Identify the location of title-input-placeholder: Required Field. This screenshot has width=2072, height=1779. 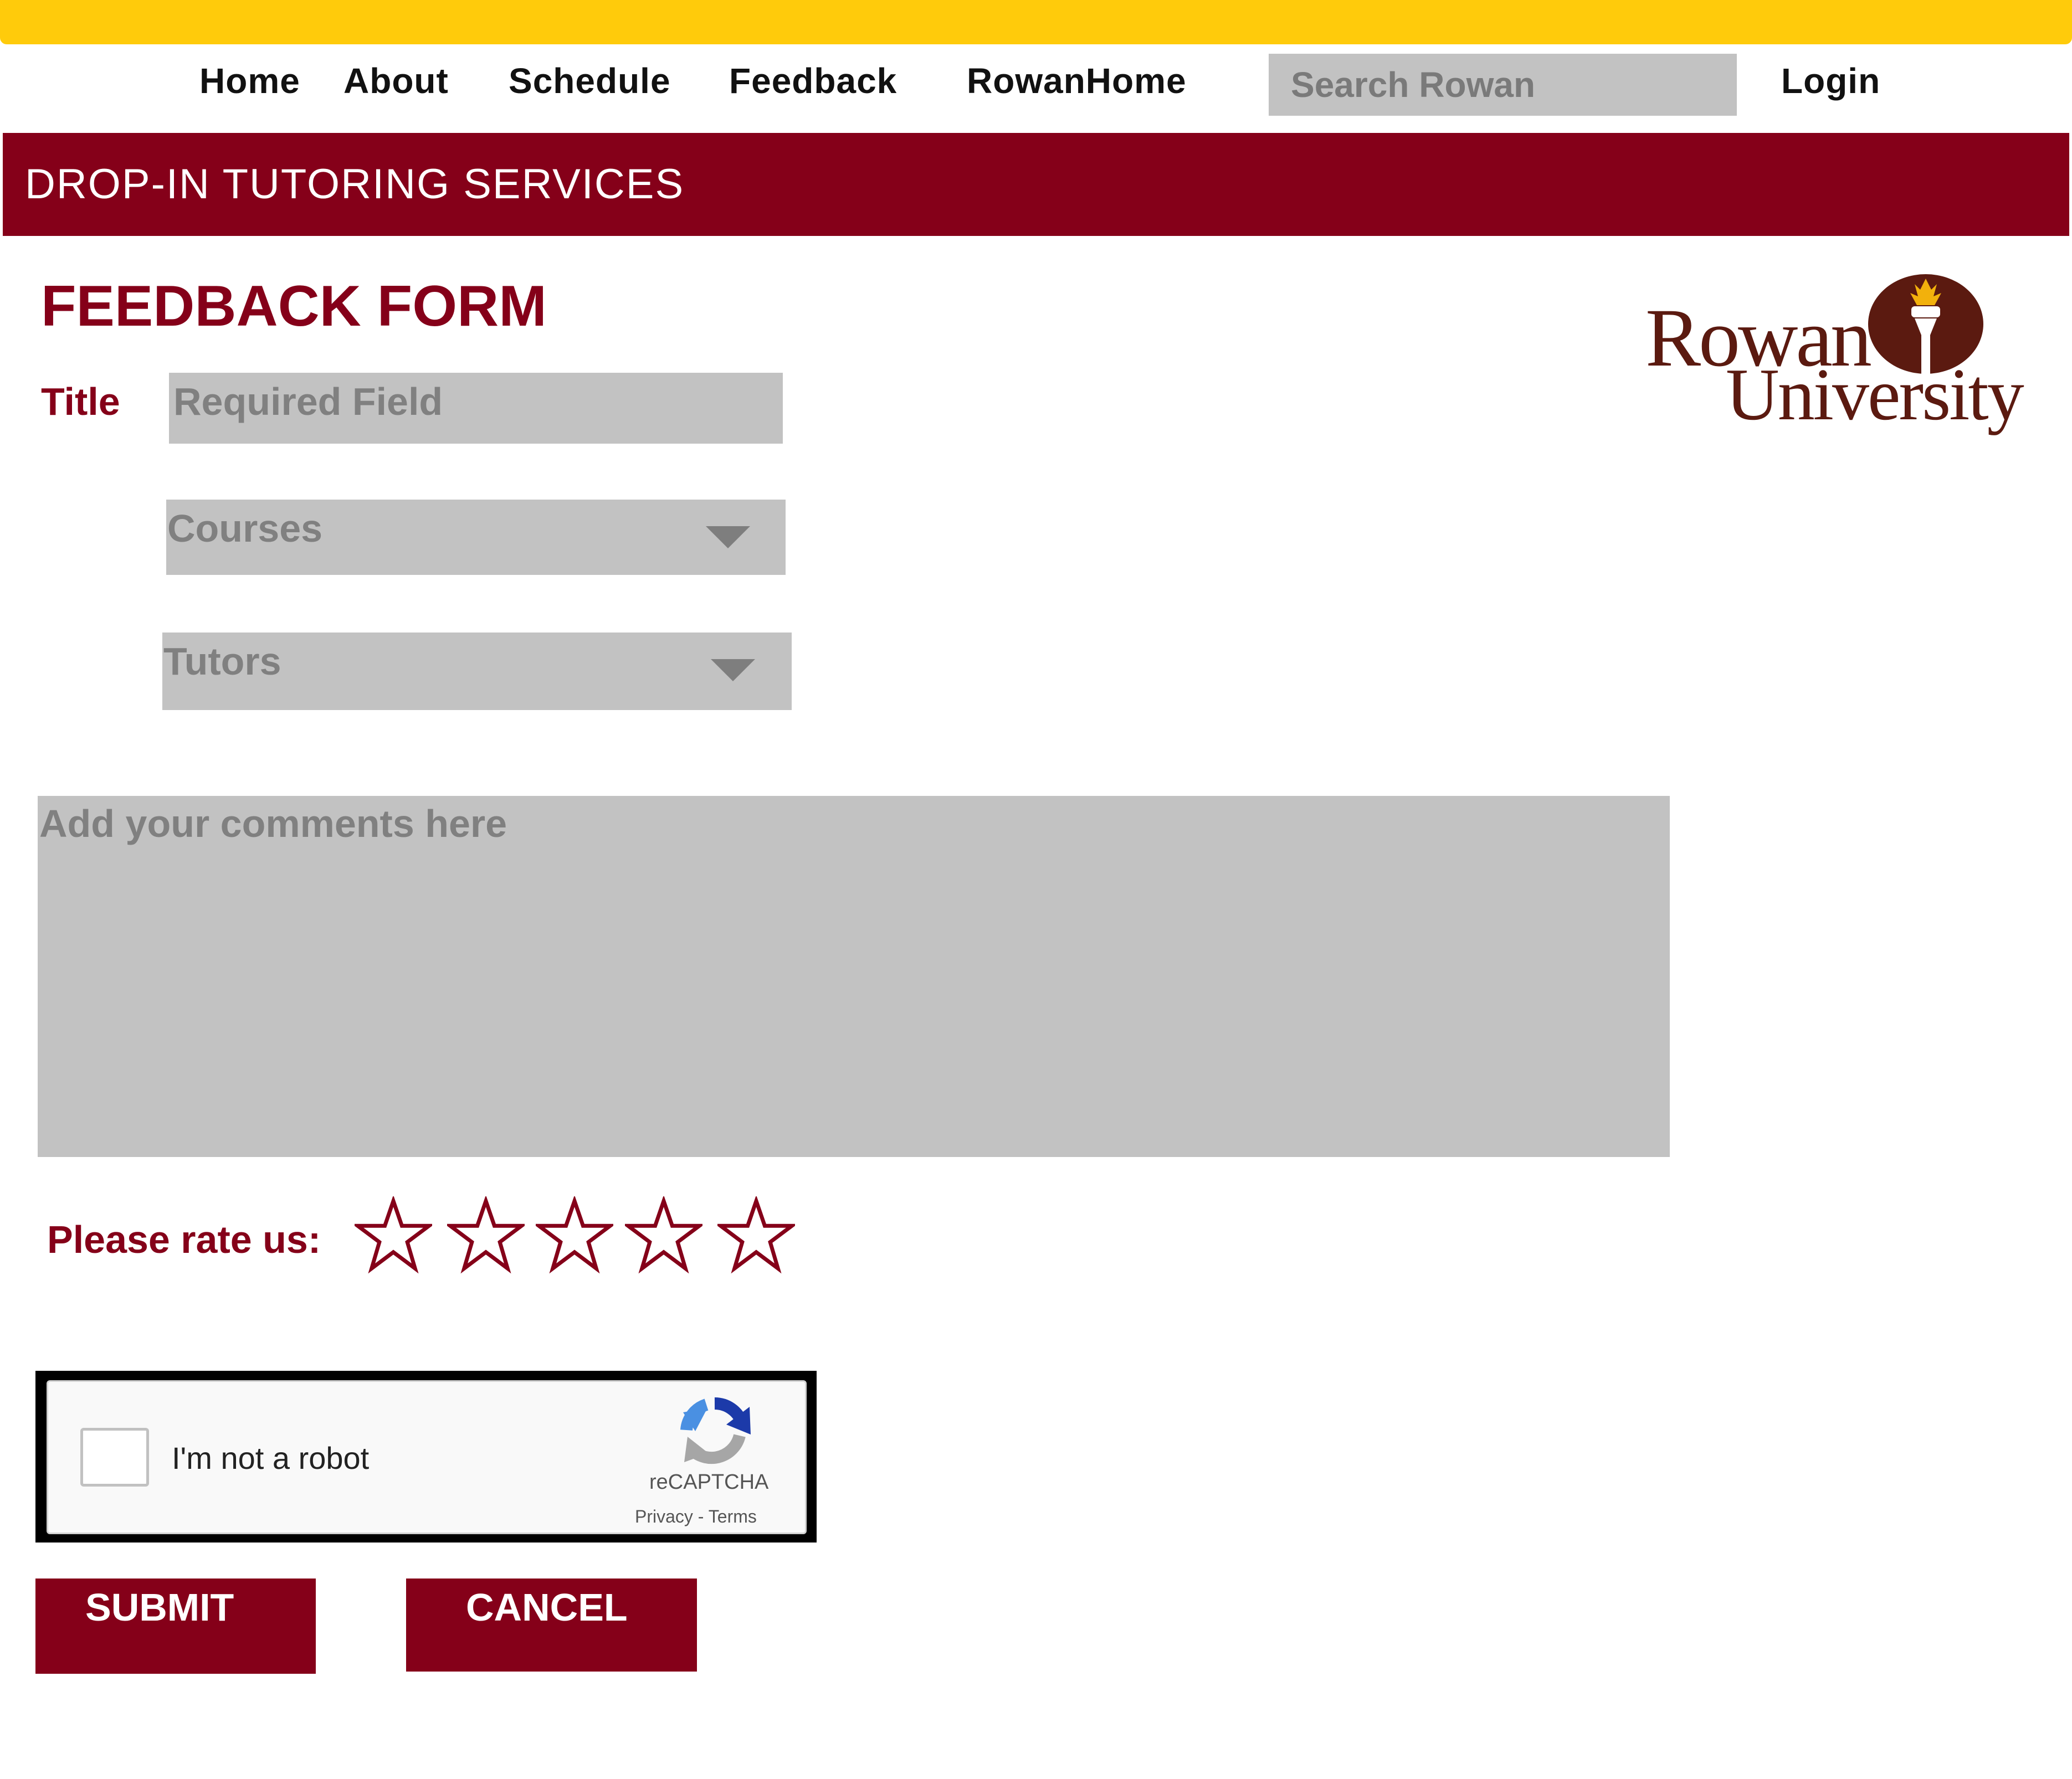
(308, 402).